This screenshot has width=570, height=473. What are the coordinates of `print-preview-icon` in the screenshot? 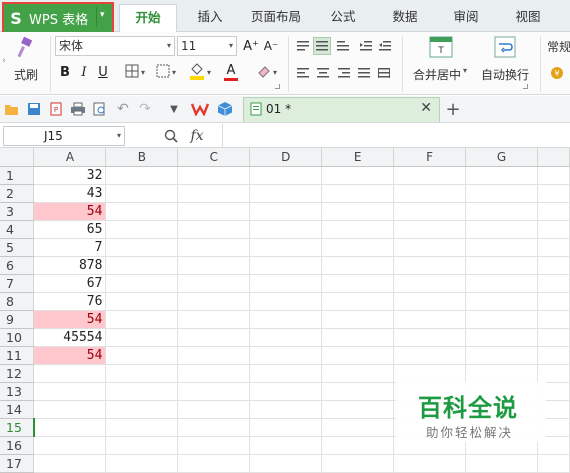 It's located at (100, 109).